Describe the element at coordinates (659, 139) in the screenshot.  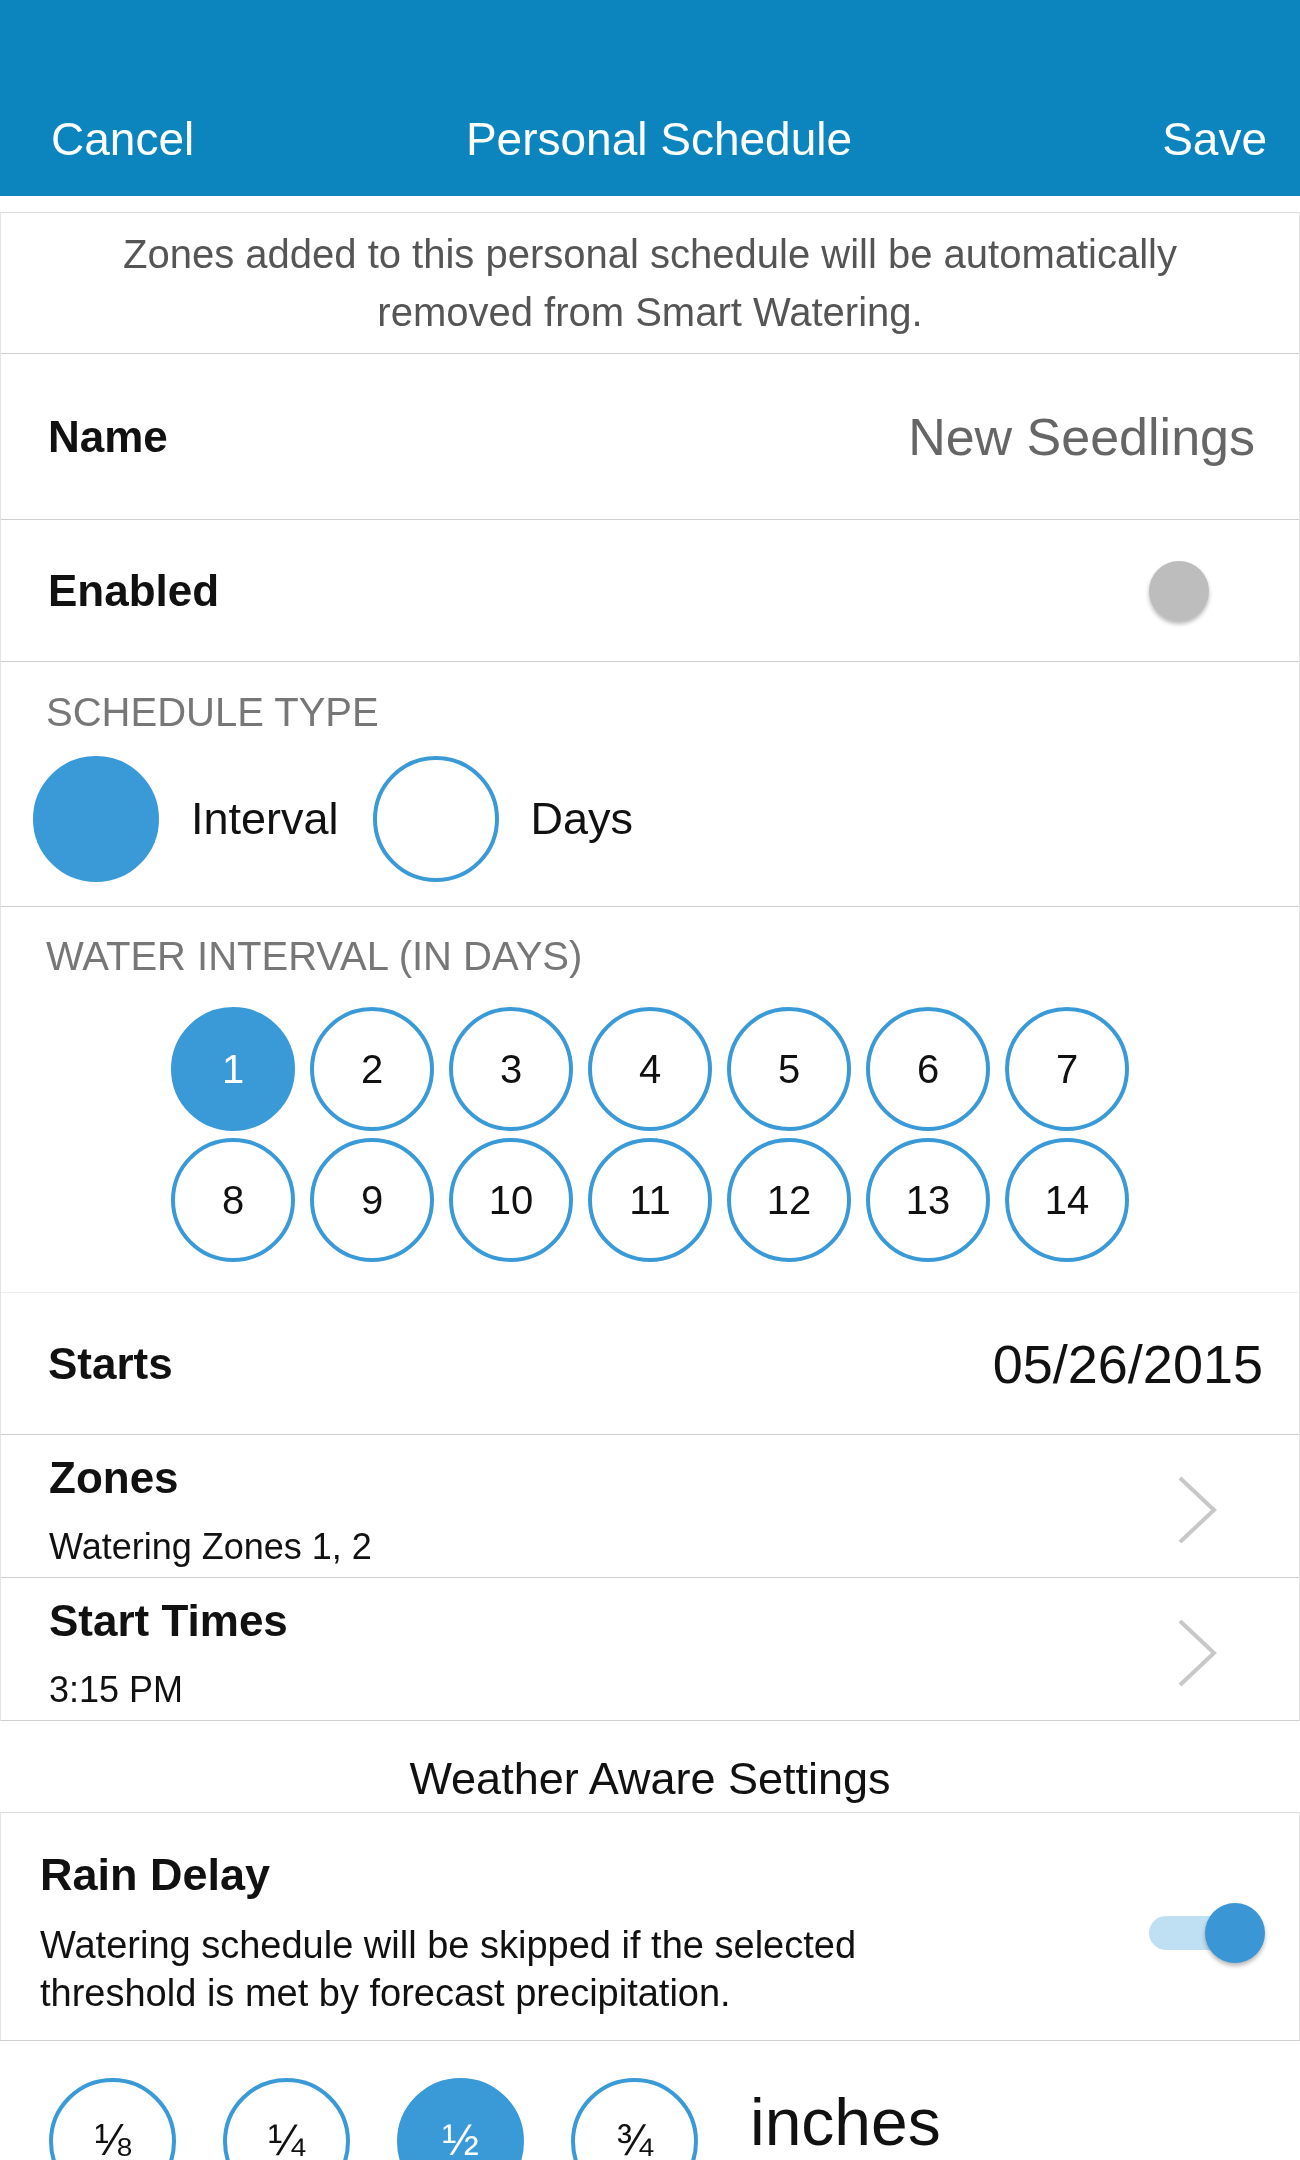
I see `screen-title: Personal Schedule` at that location.